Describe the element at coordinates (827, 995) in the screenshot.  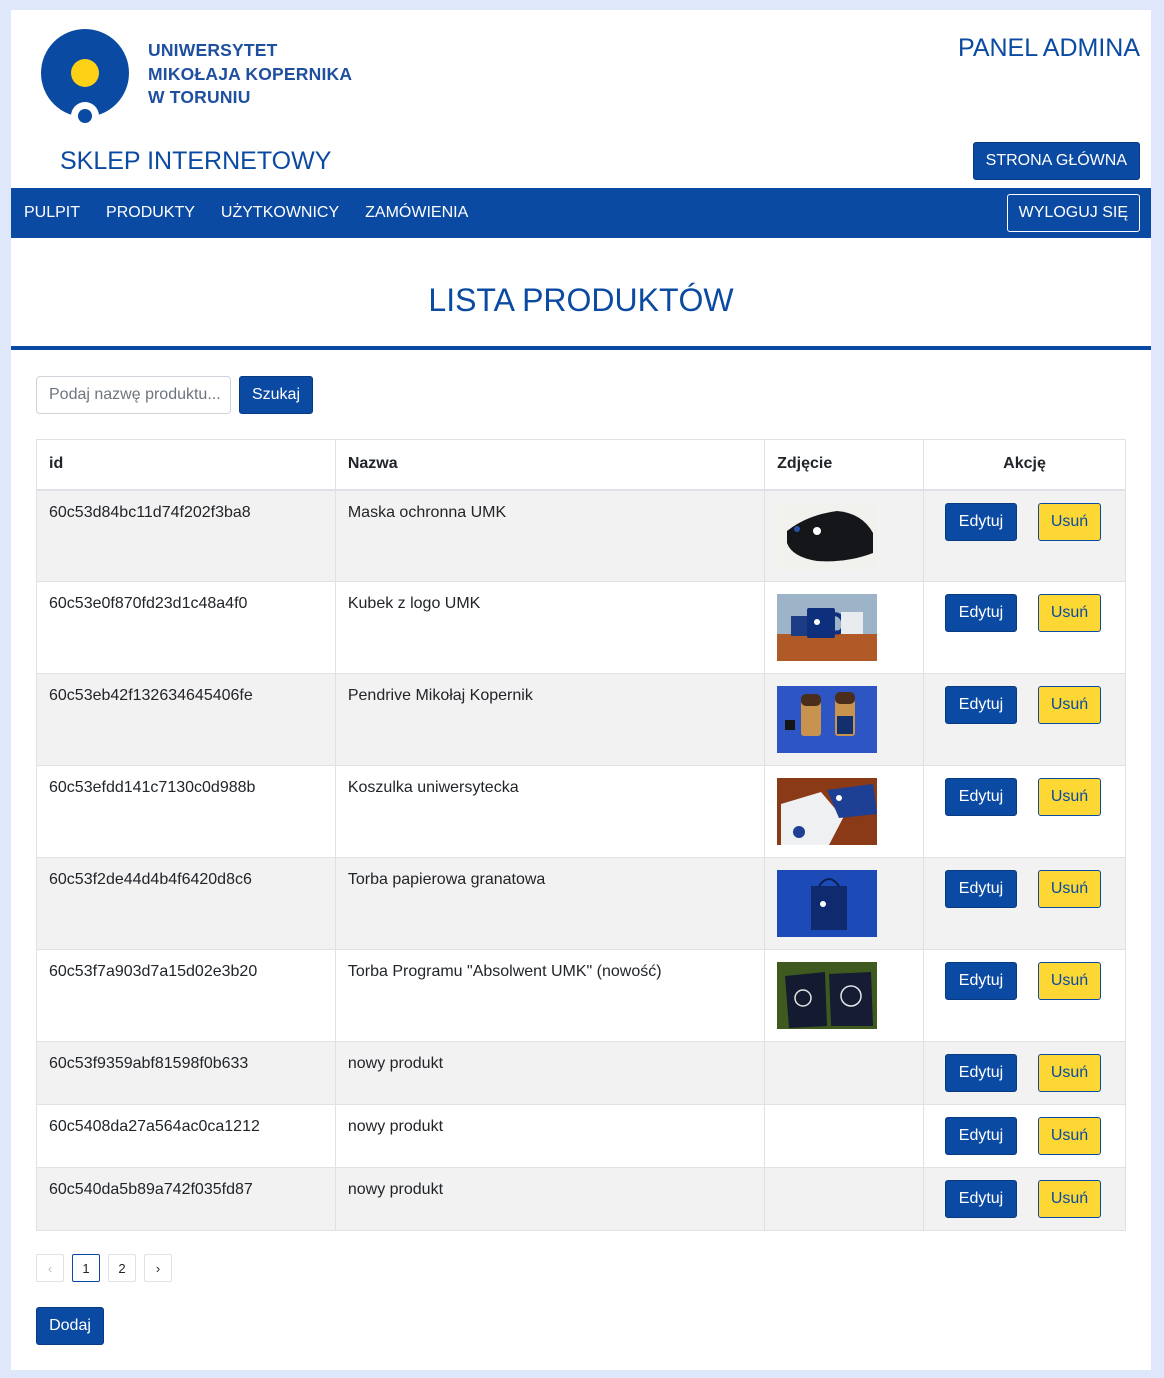
I see `tote-bag-photo` at that location.